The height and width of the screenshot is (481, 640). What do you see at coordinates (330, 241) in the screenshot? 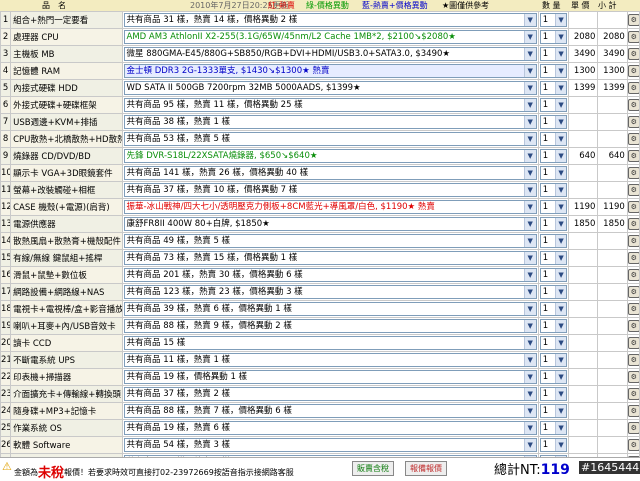
I see `product-select: 共有商品 49 樣，熱賣 5 樣 ▼` at bounding box center [330, 241].